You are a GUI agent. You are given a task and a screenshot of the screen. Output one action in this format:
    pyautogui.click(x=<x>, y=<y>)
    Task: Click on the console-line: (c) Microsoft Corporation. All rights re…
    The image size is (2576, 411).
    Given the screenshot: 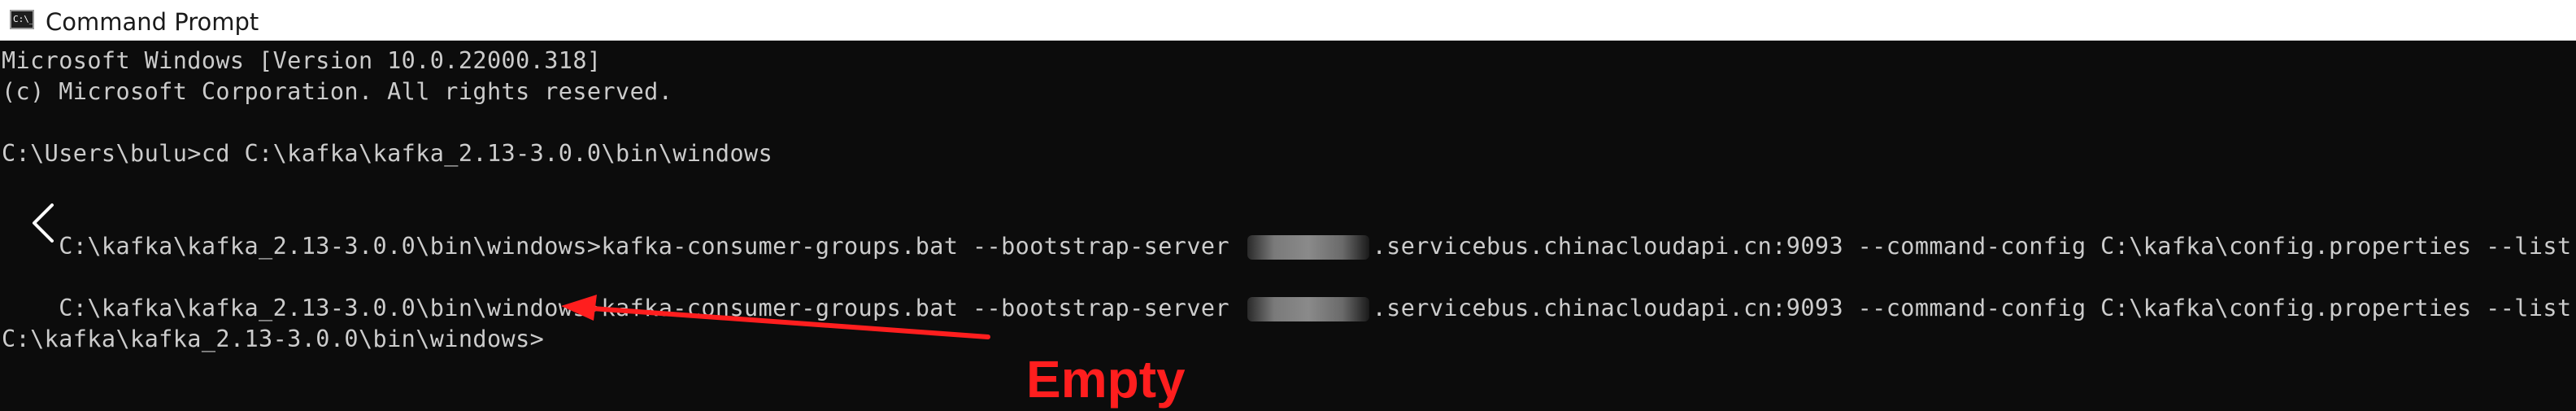 What is the action you would take?
    pyautogui.click(x=338, y=91)
    